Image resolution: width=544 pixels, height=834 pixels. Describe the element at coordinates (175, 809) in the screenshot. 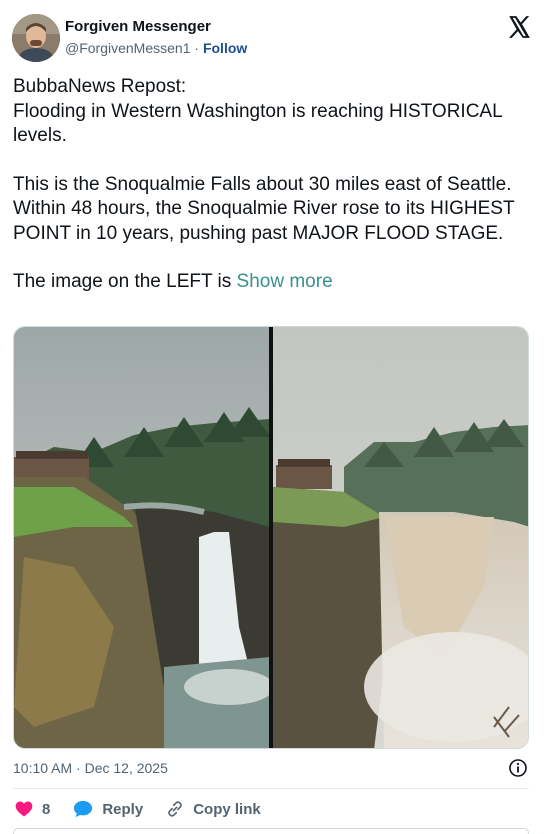

I see `link-icon` at that location.